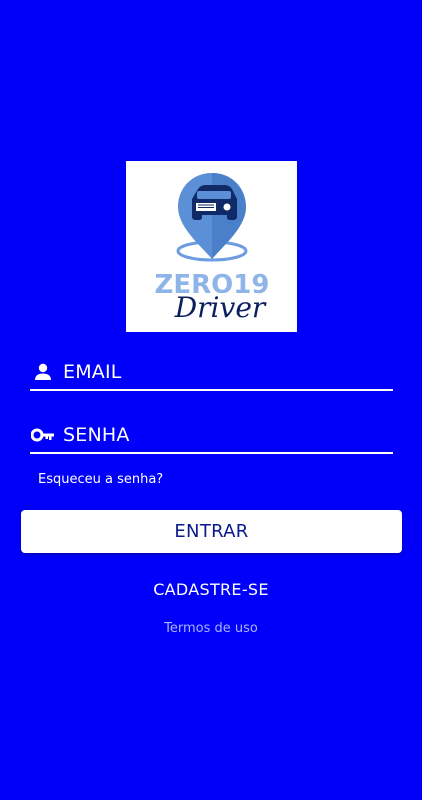  What do you see at coordinates (96, 435) in the screenshot?
I see `password-placeholder: SENHA` at bounding box center [96, 435].